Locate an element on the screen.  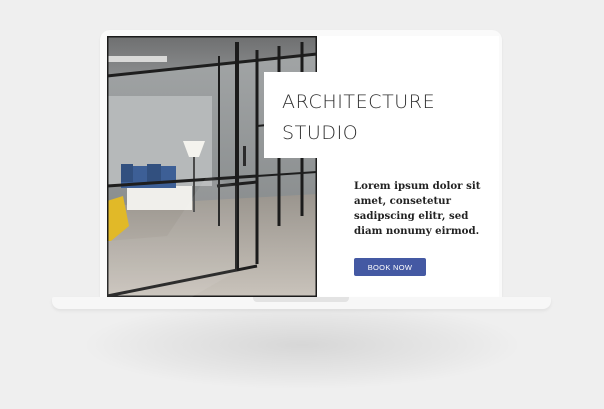
hero-title-line-1: ARCHITECTURE is located at coordinates (359, 102).